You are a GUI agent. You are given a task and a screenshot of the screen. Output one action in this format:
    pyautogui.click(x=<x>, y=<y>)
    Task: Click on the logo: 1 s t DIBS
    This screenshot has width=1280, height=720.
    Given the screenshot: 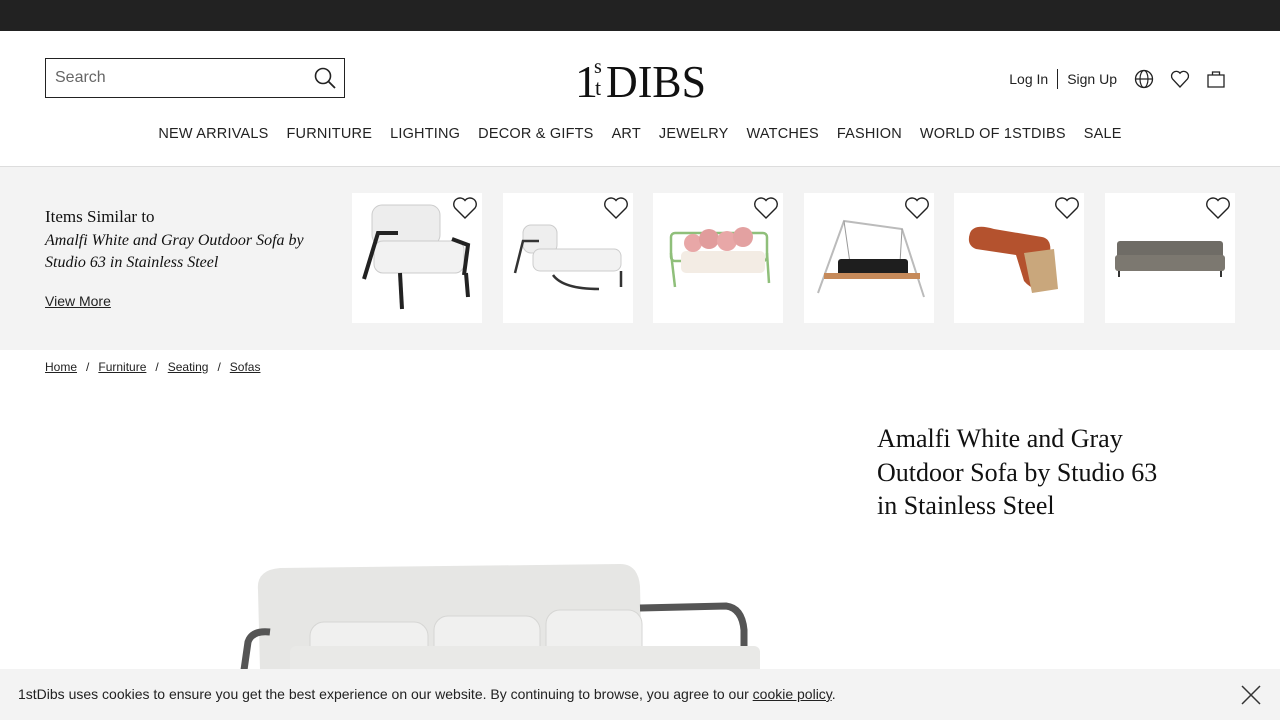 What is the action you would take?
    pyautogui.click(x=641, y=78)
    